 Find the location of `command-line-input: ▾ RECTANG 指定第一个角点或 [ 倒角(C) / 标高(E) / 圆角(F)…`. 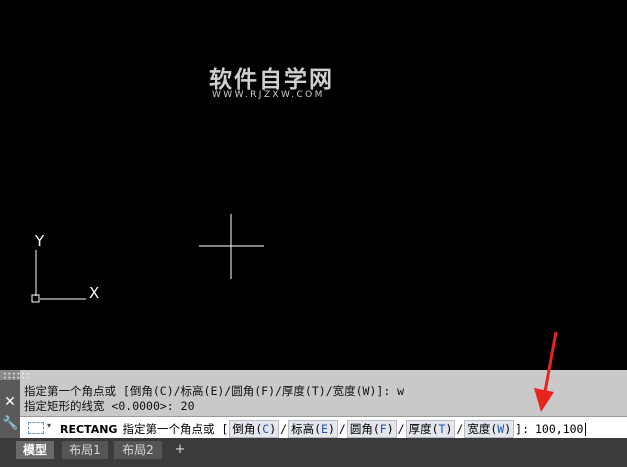

command-line-input: ▾ RECTANG 指定第一个角点或 [ 倒角(C) / 标高(E) / 圆角(F)… is located at coordinates (323, 427).